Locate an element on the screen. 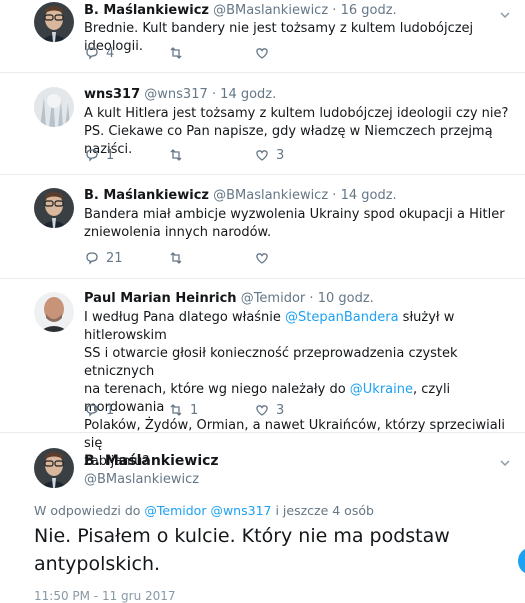  text-fragment: na terenach, które wg niego należały do is located at coordinates (217, 389).